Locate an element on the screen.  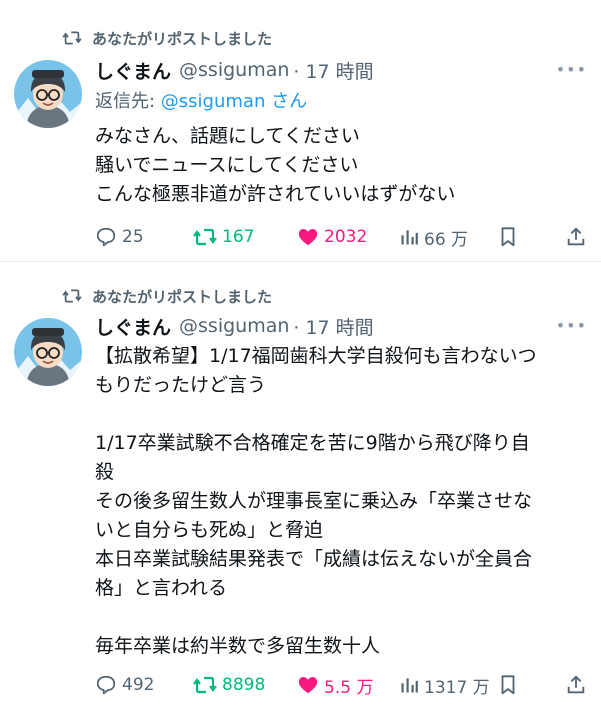
repost-count: 167 is located at coordinates (238, 237).